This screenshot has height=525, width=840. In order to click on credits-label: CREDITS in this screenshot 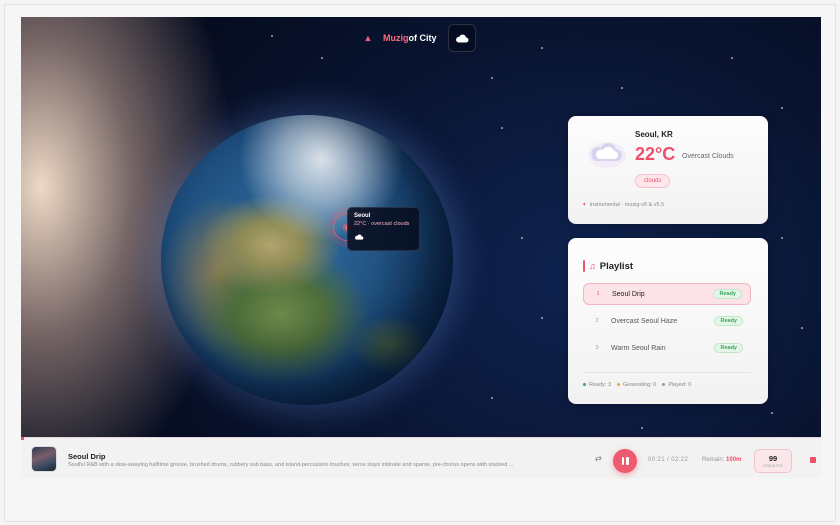, I will do `click(773, 465)`.